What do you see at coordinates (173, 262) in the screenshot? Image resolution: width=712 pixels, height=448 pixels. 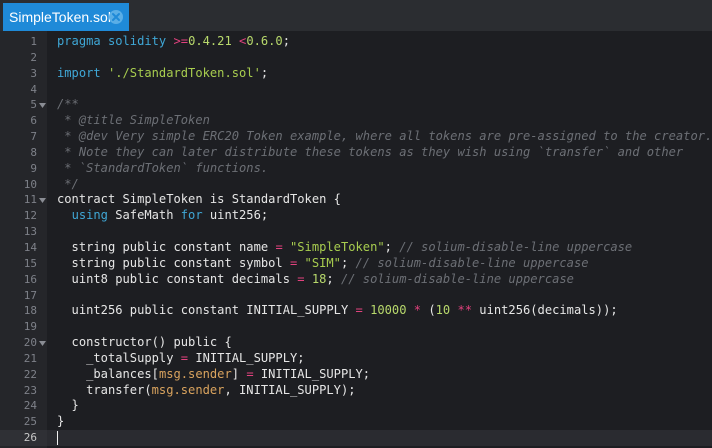 I see `code-token: string public constant symbol` at bounding box center [173, 262].